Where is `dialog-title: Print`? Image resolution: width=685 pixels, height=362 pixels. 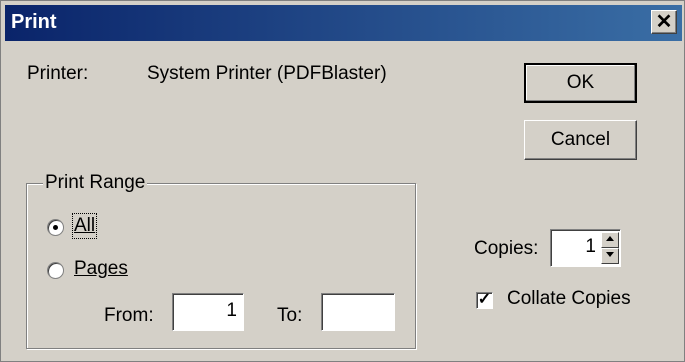
dialog-title: Print is located at coordinates (34, 22).